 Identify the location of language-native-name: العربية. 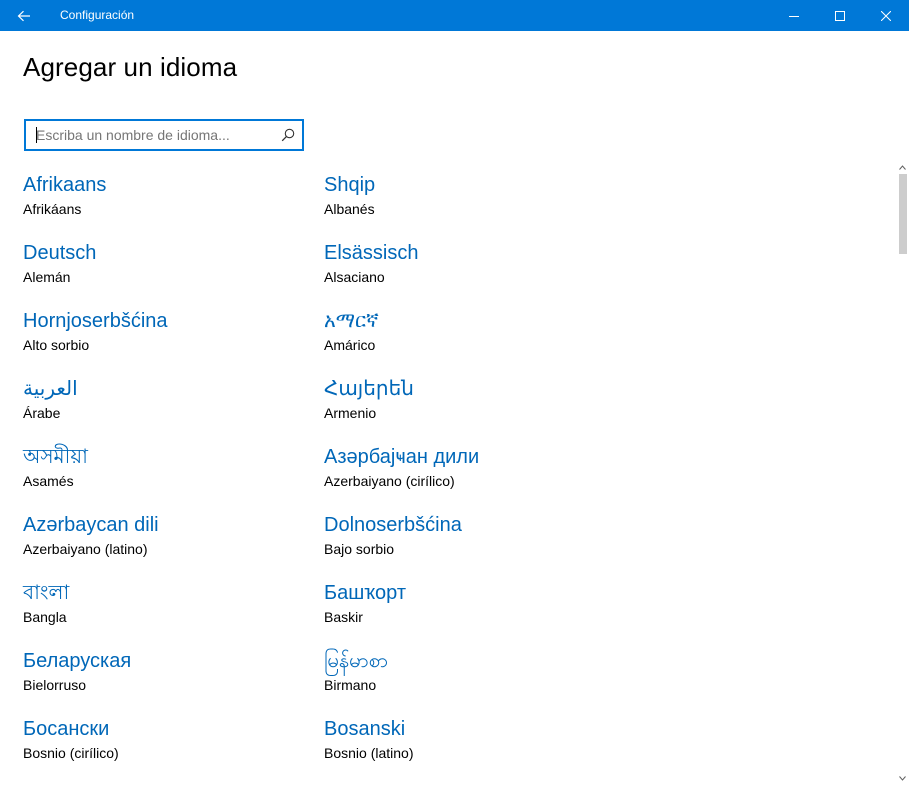
(50, 389).